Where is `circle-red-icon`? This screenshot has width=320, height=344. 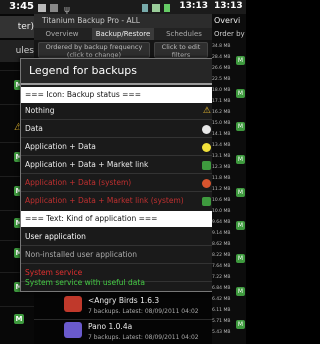 circle-red-icon is located at coordinates (206, 183).